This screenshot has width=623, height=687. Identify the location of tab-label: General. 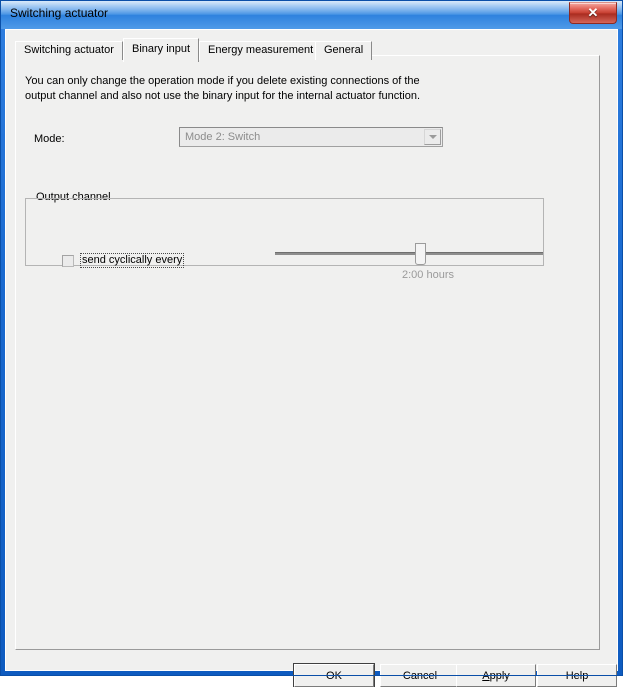
(344, 50).